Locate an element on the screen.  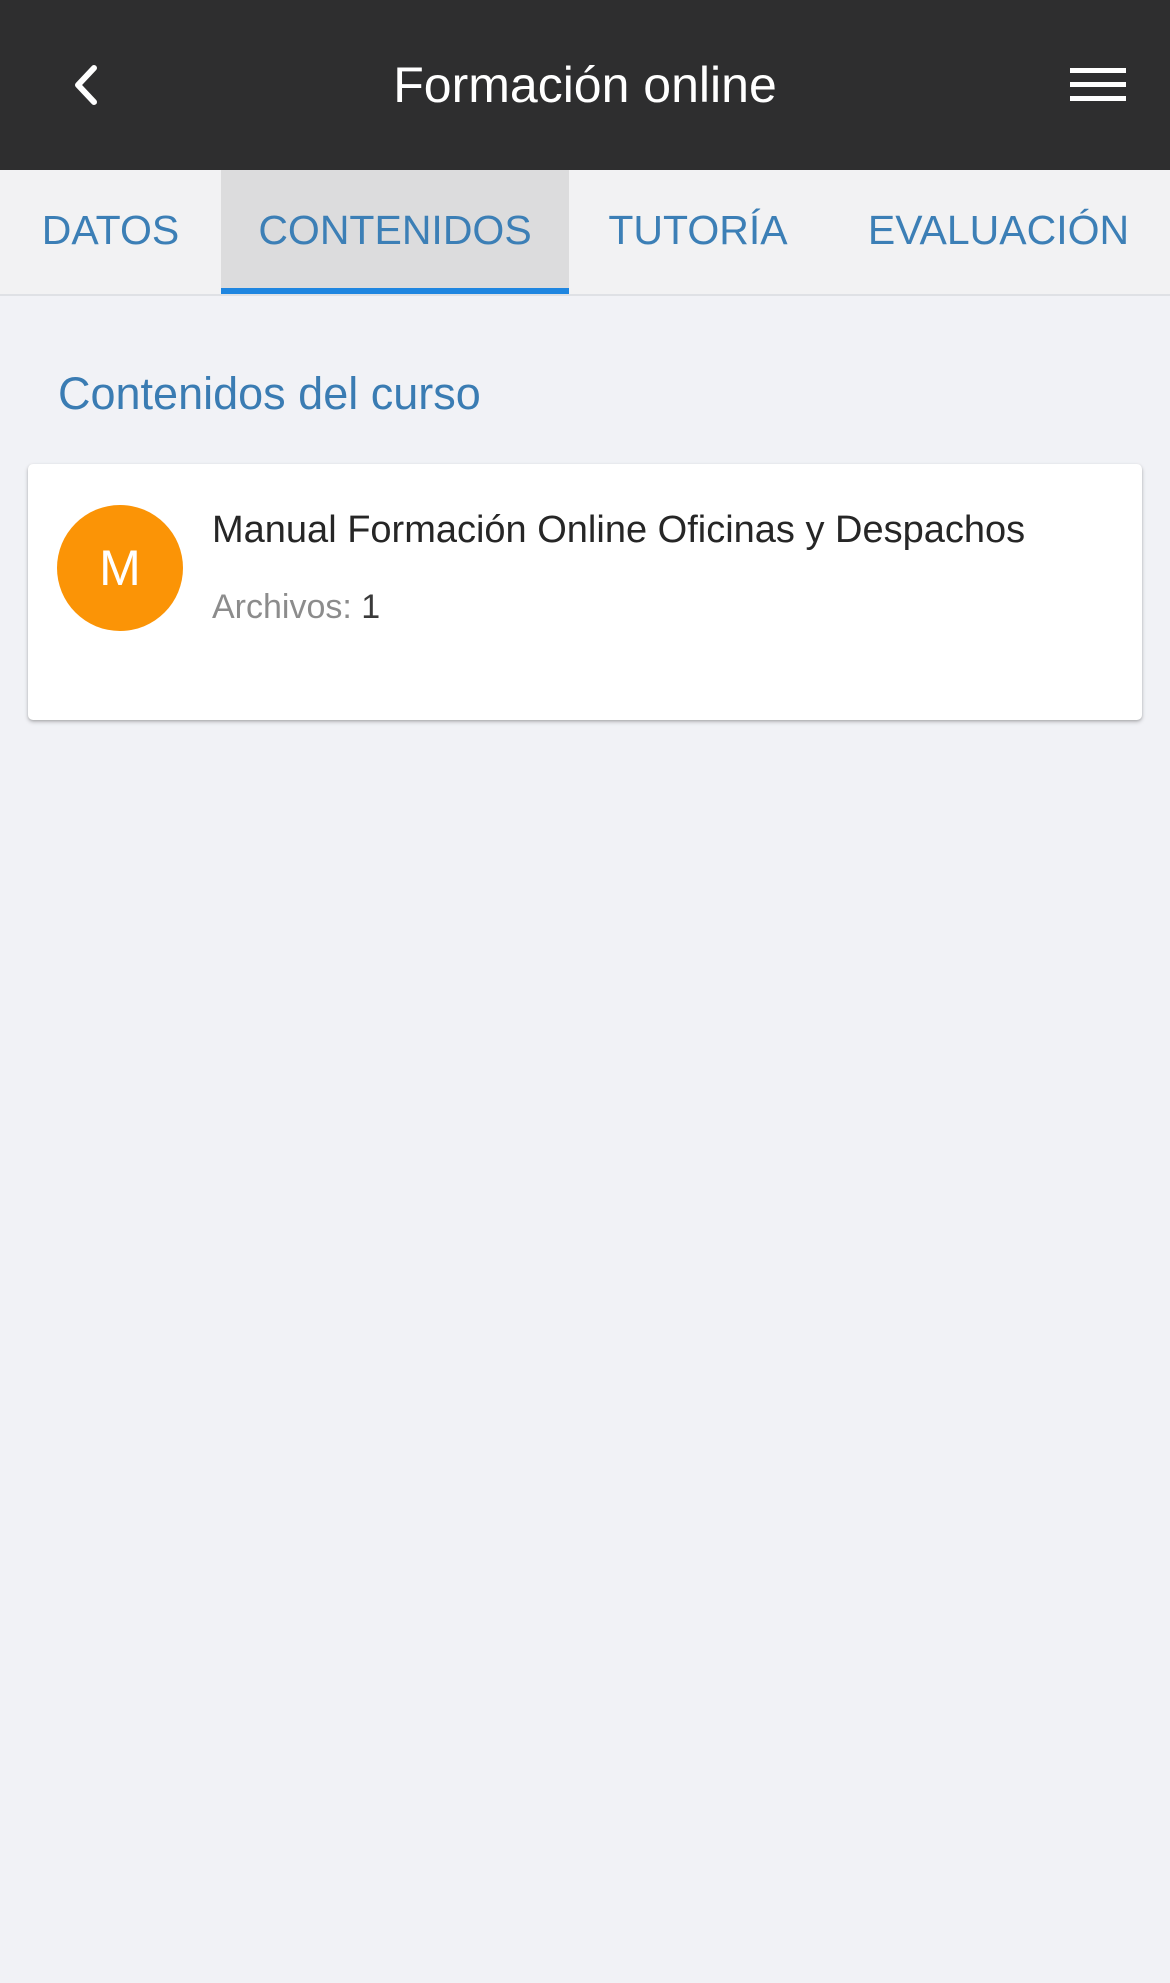
files-count: Archivos: 1 is located at coordinates (296, 607).